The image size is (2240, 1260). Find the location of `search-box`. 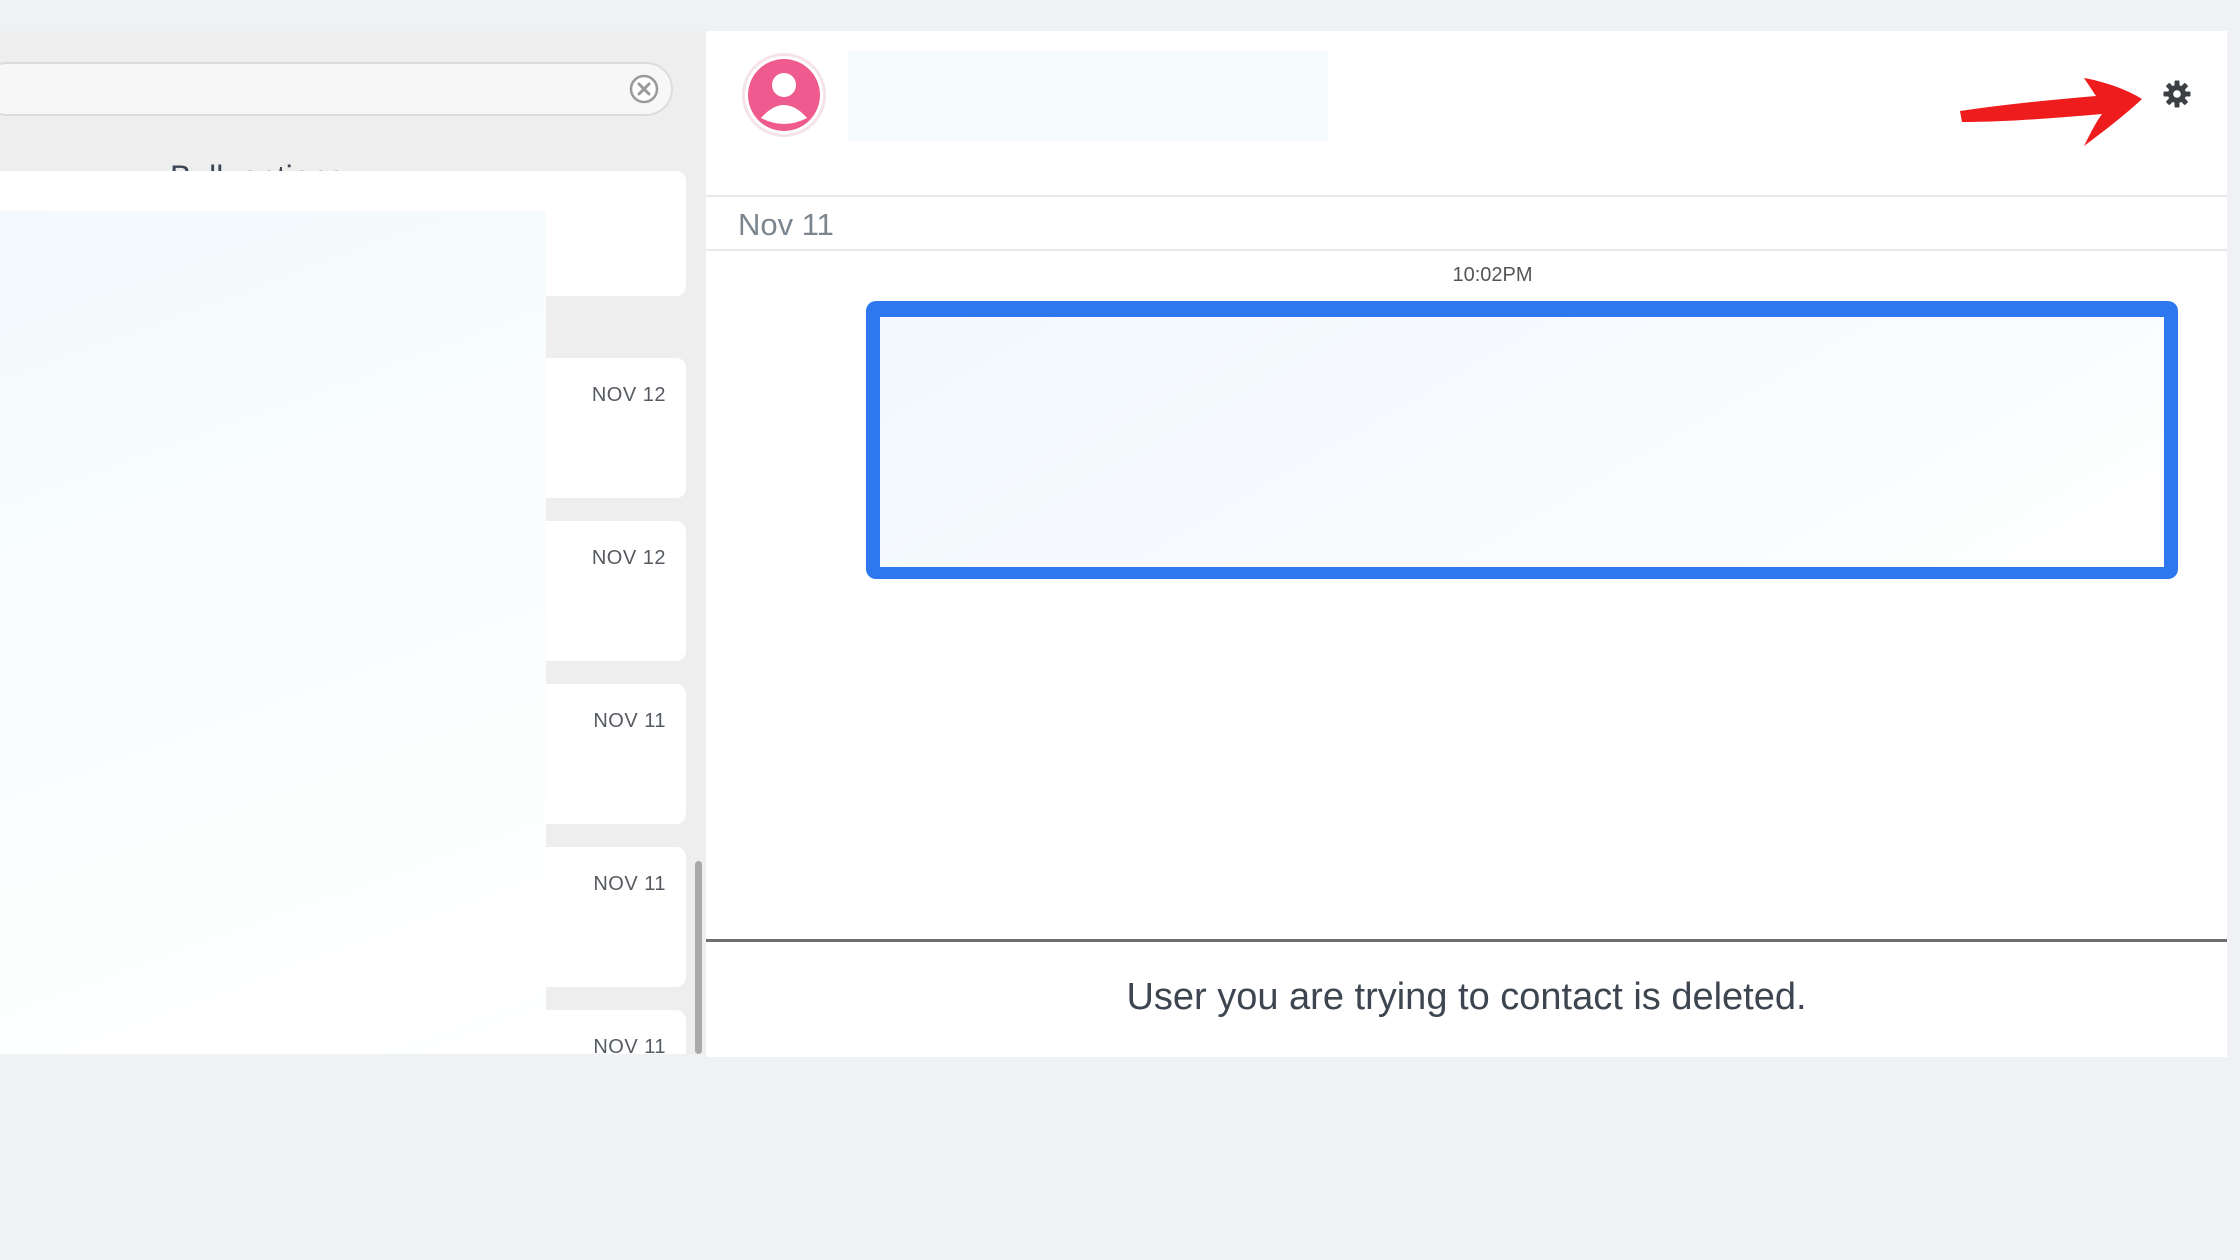

search-box is located at coordinates (336, 89).